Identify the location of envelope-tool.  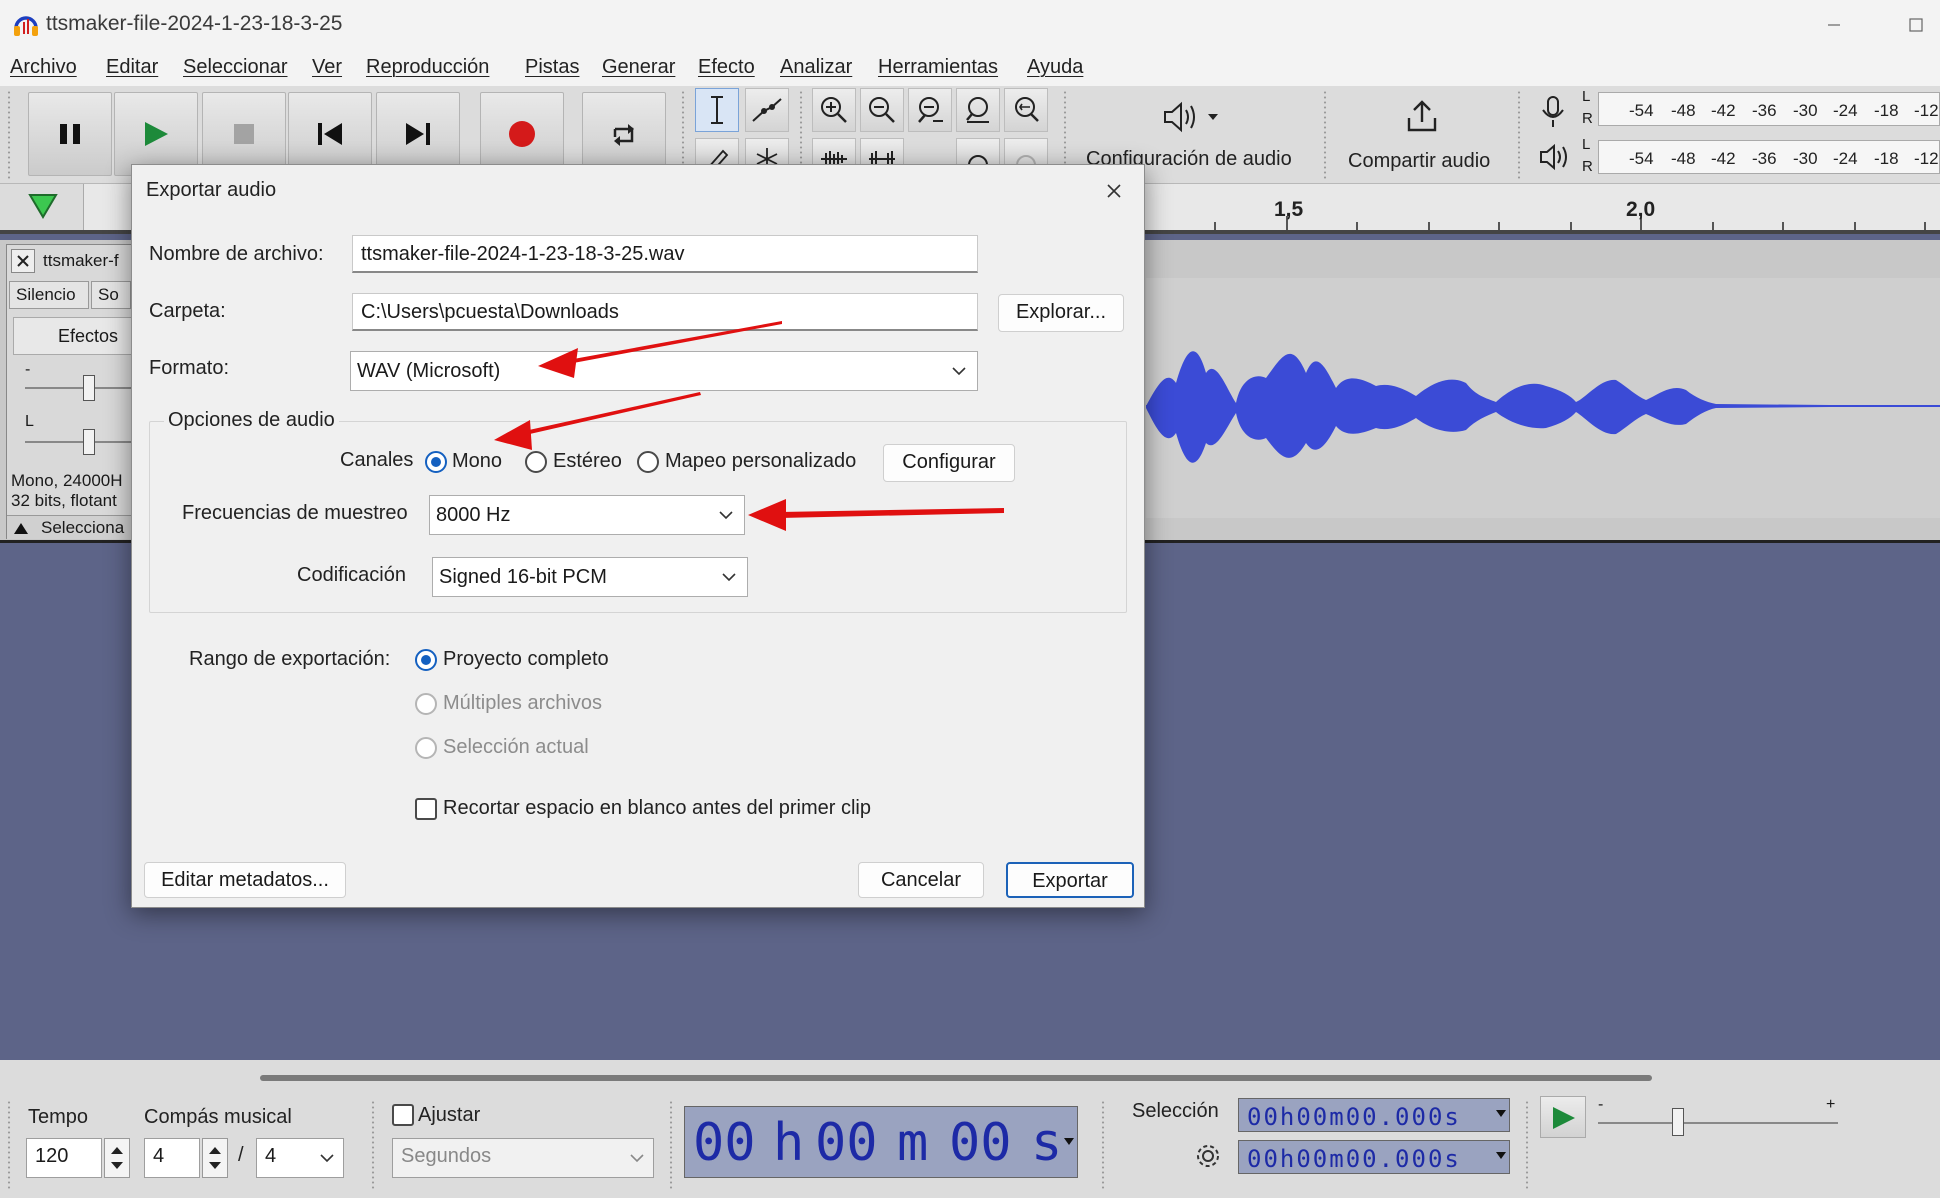
(767, 110).